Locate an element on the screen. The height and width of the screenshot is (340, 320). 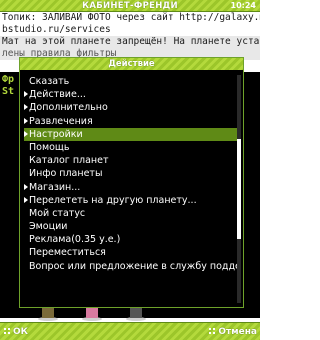
menu-item-label: Переместиться is located at coordinates (67, 253).